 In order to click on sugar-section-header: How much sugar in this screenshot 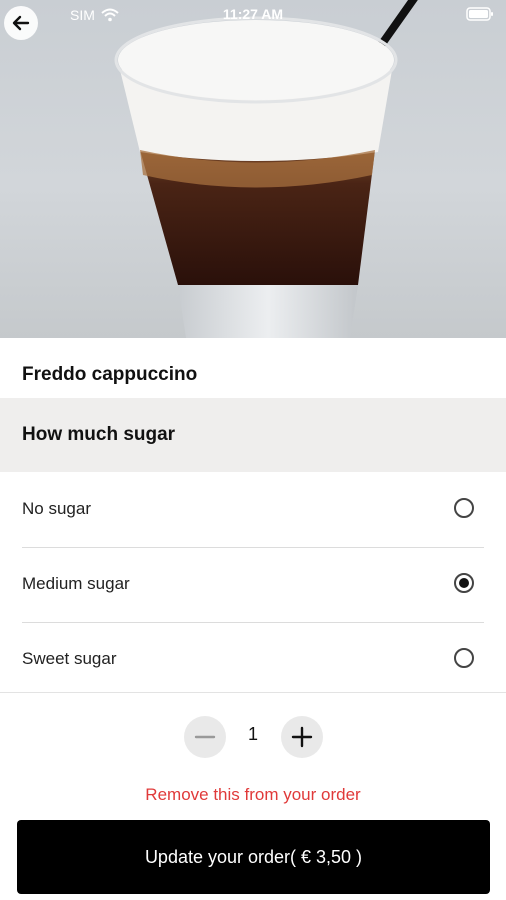, I will do `click(253, 435)`.